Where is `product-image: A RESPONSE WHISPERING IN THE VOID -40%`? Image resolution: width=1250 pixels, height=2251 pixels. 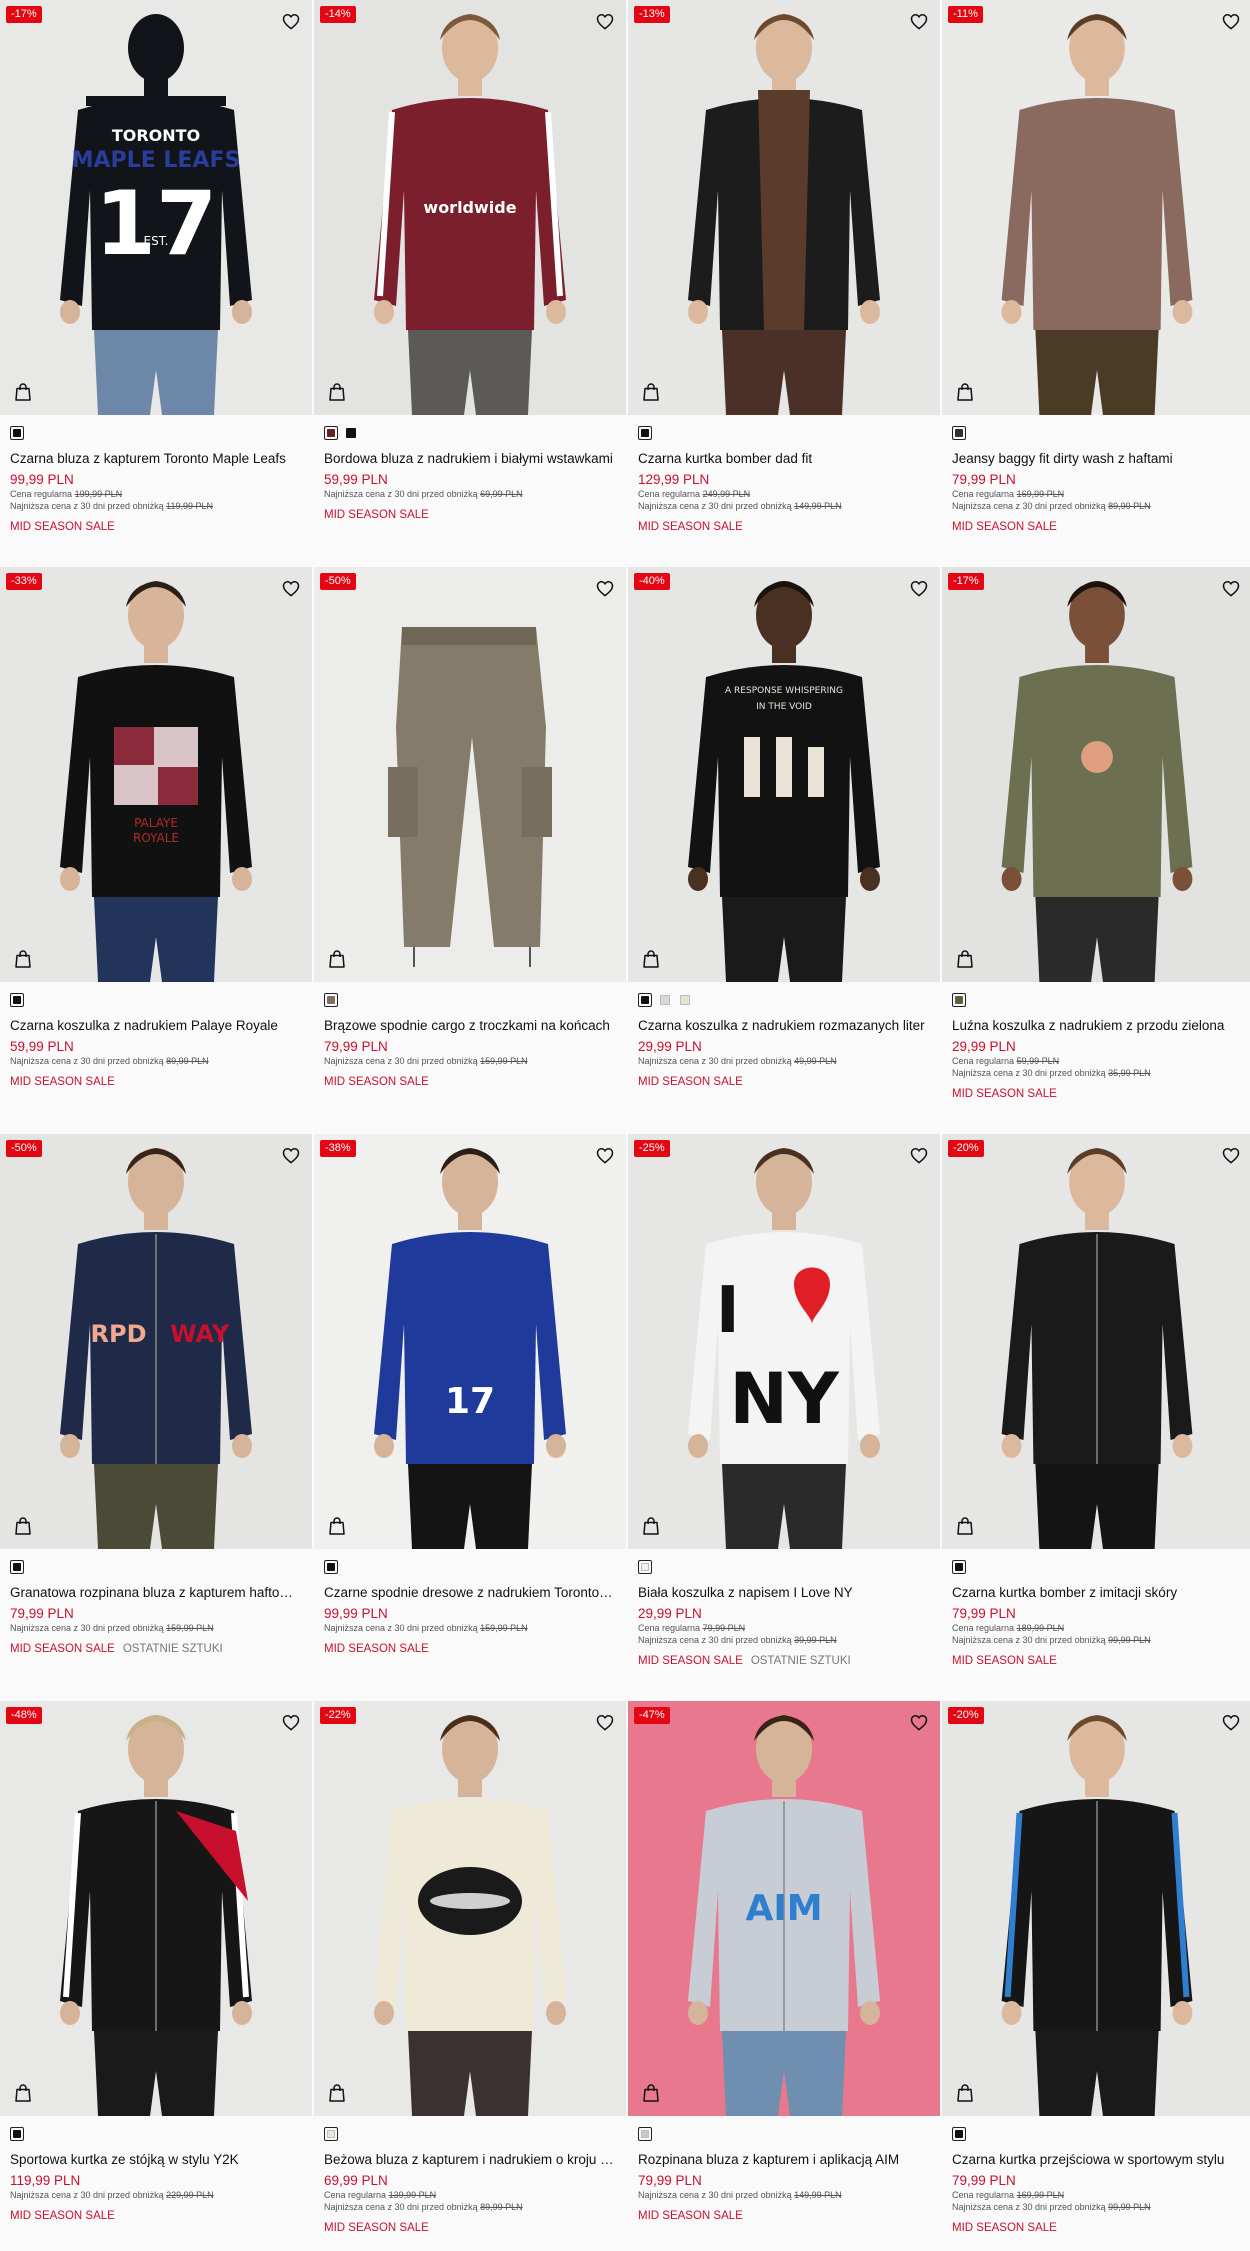
product-image: A RESPONSE WHISPERING IN THE VOID -40% is located at coordinates (784, 774).